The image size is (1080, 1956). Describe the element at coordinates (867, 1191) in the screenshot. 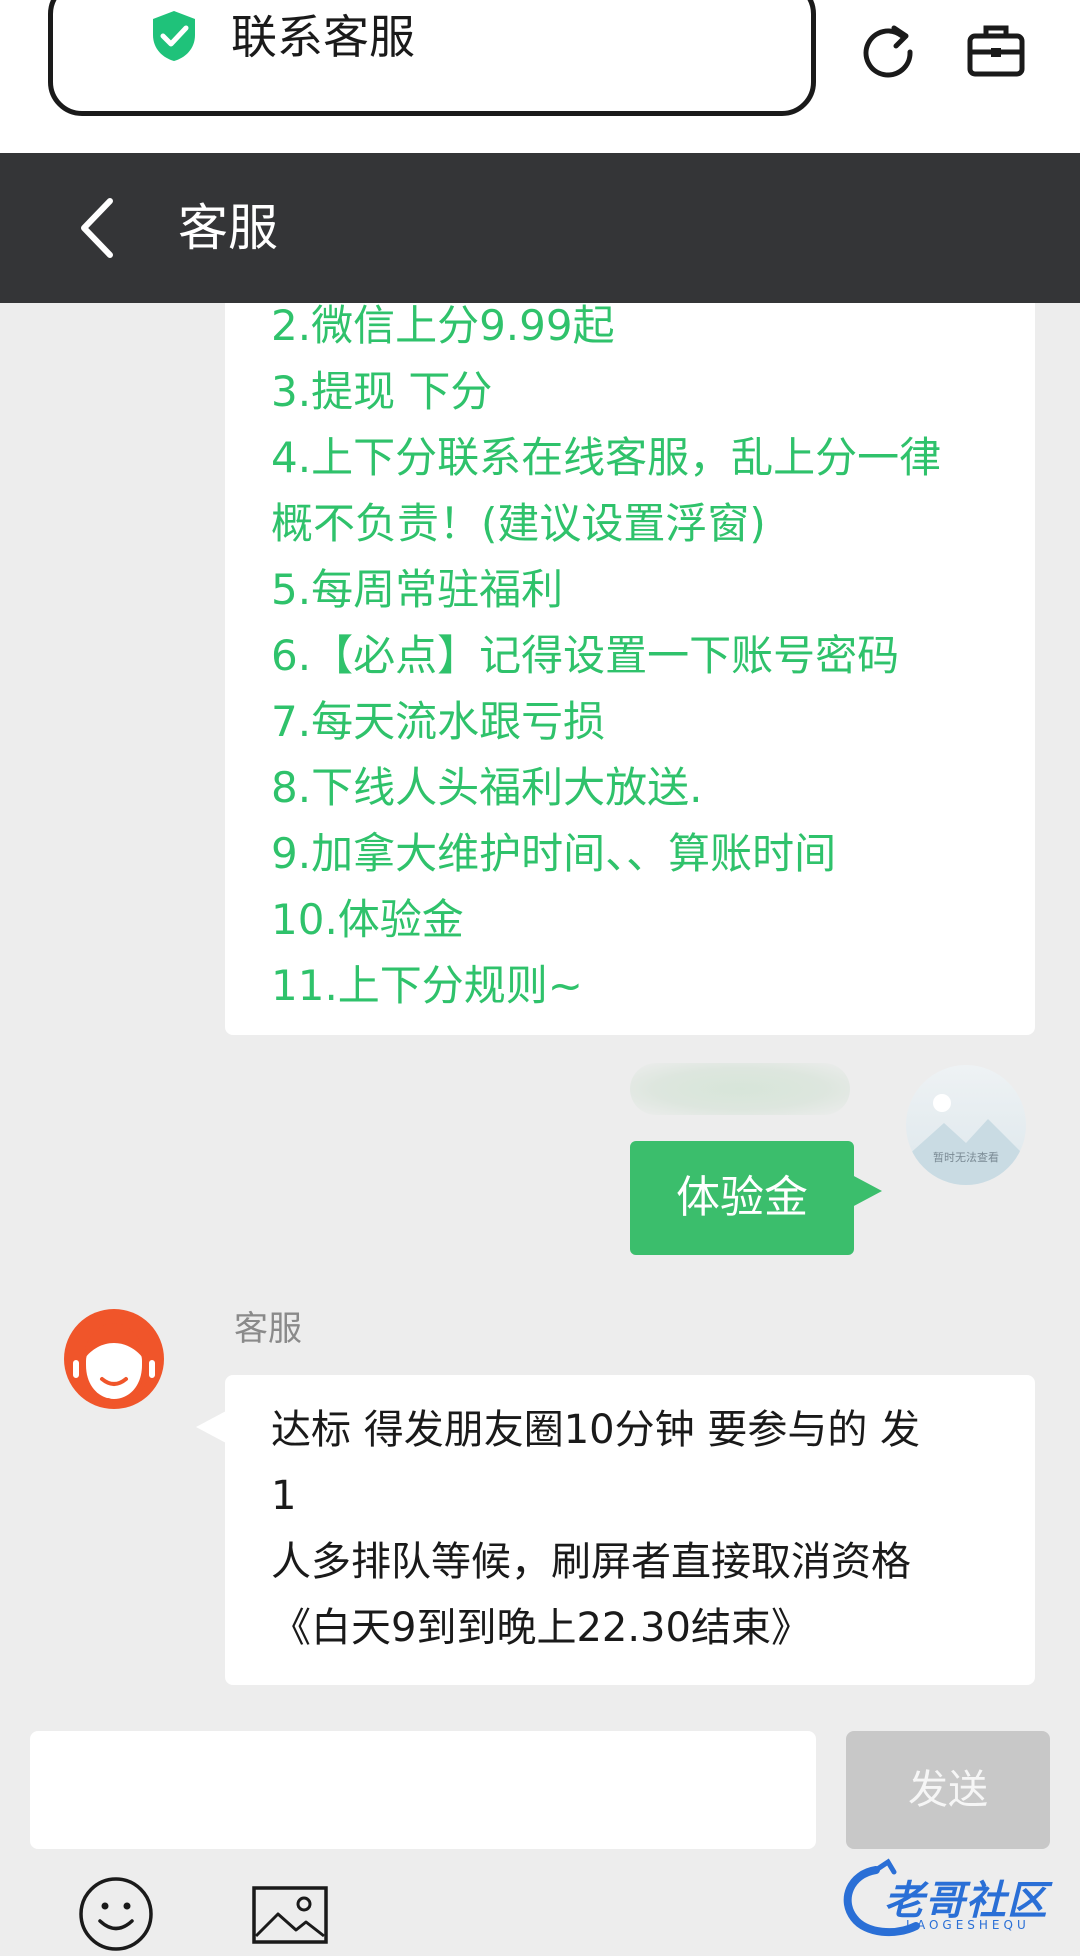

I see `sent-bubble-tail` at that location.